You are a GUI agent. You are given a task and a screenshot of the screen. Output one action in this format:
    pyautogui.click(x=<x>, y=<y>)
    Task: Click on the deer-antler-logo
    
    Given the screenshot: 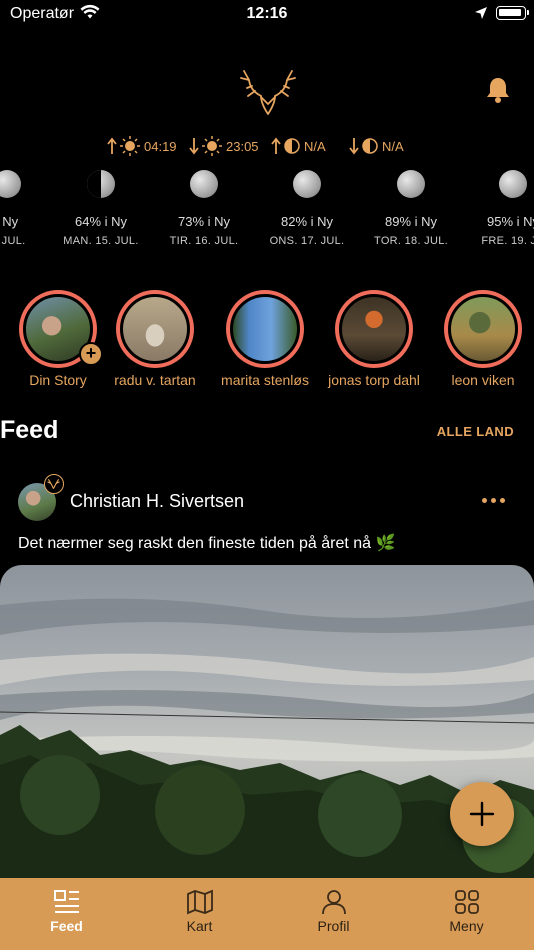 What is the action you would take?
    pyautogui.click(x=268, y=91)
    